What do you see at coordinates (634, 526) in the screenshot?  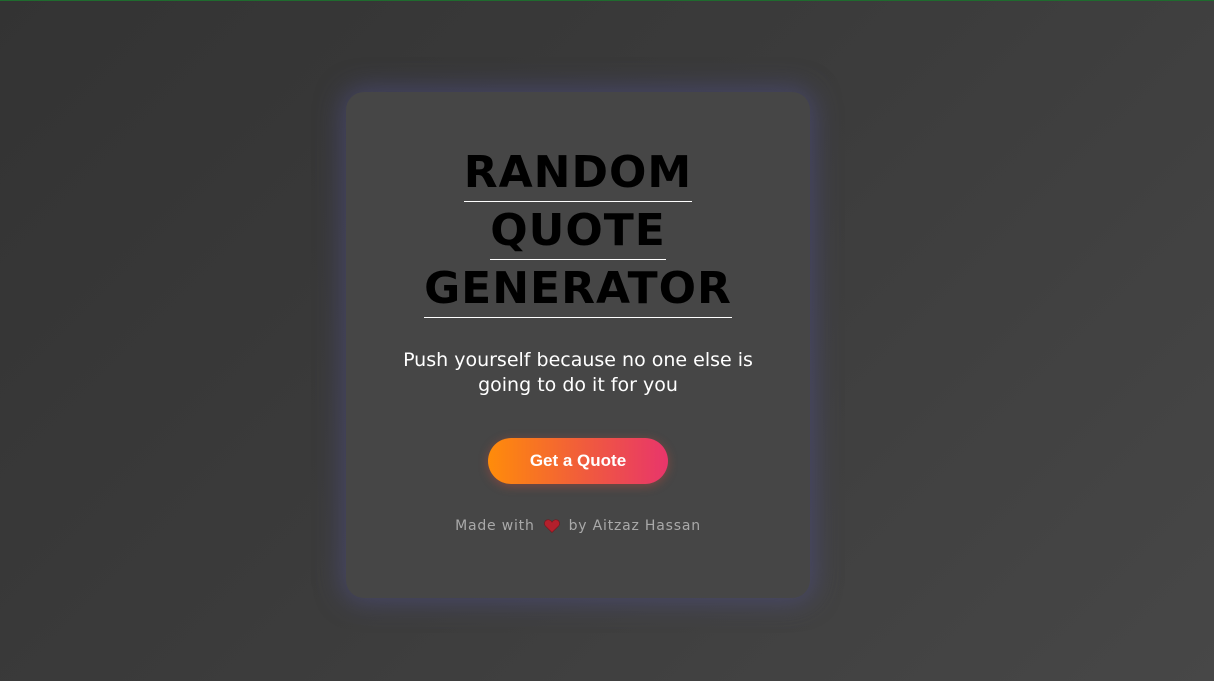 I see `footer-author: by Aitzaz Hassan` at bounding box center [634, 526].